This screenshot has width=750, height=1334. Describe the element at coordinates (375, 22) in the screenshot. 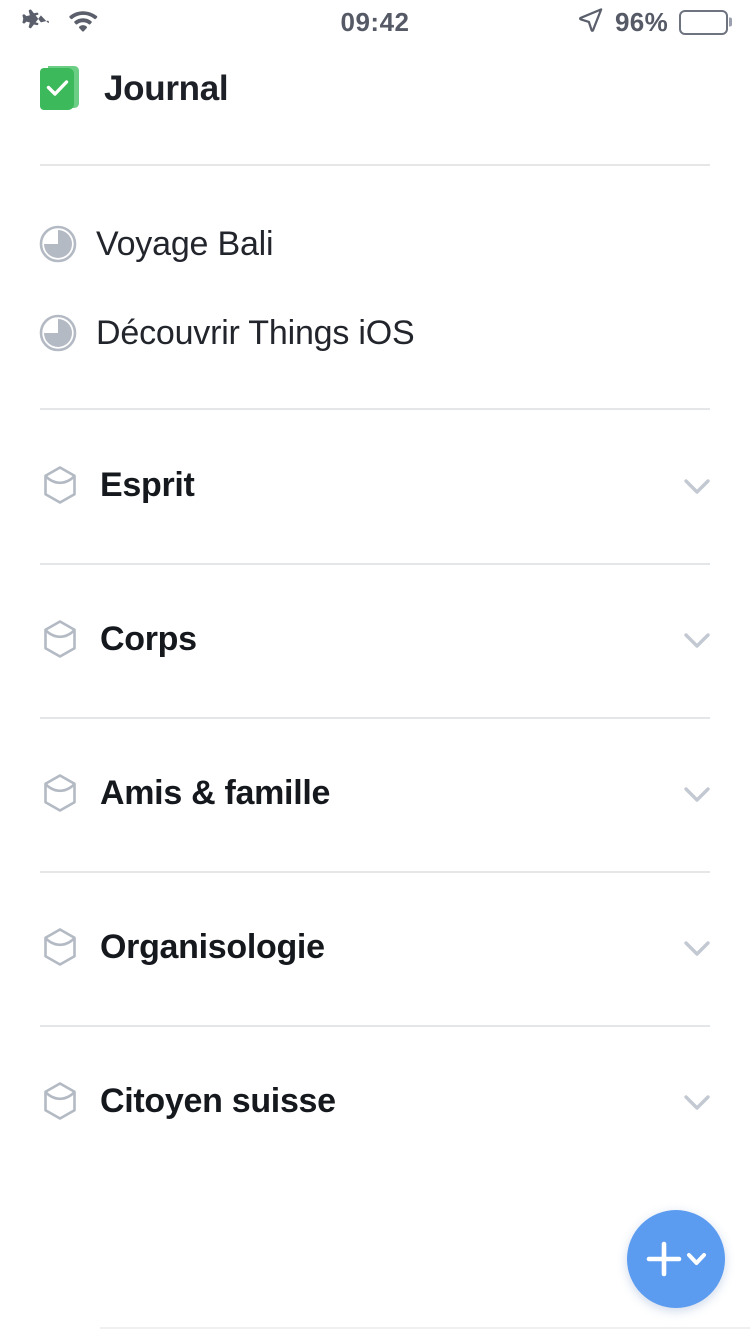

I see `status-bar: 09:42 96%` at that location.